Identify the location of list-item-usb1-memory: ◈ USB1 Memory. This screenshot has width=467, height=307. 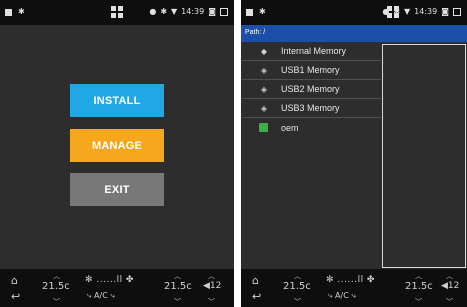
(311, 70).